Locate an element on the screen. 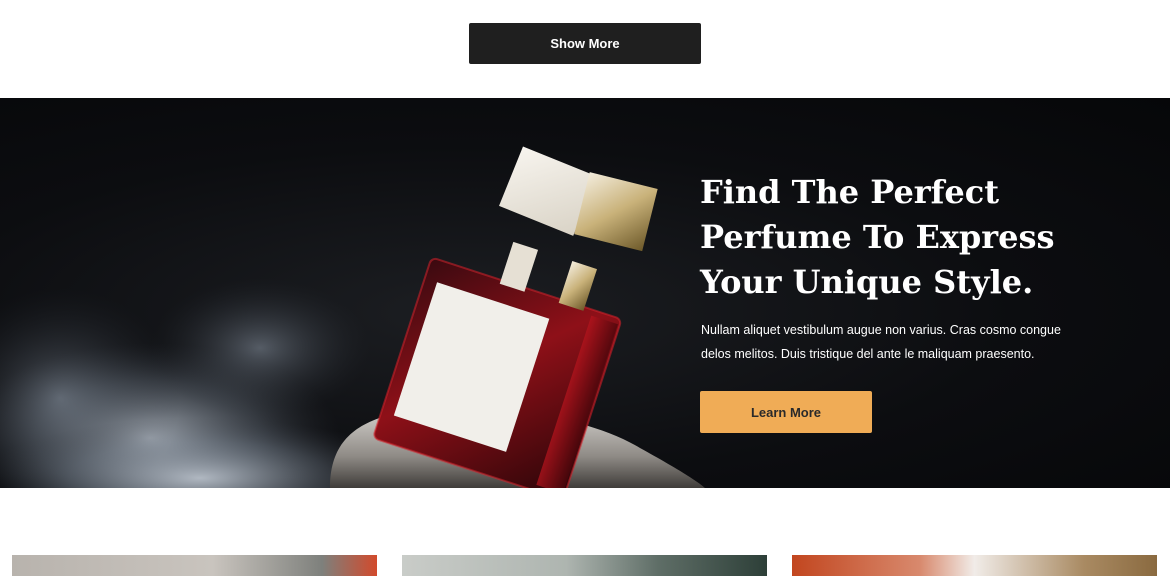 This screenshot has height=576, width=1170. hero-heading-line: Find The Perfect is located at coordinates (850, 192).